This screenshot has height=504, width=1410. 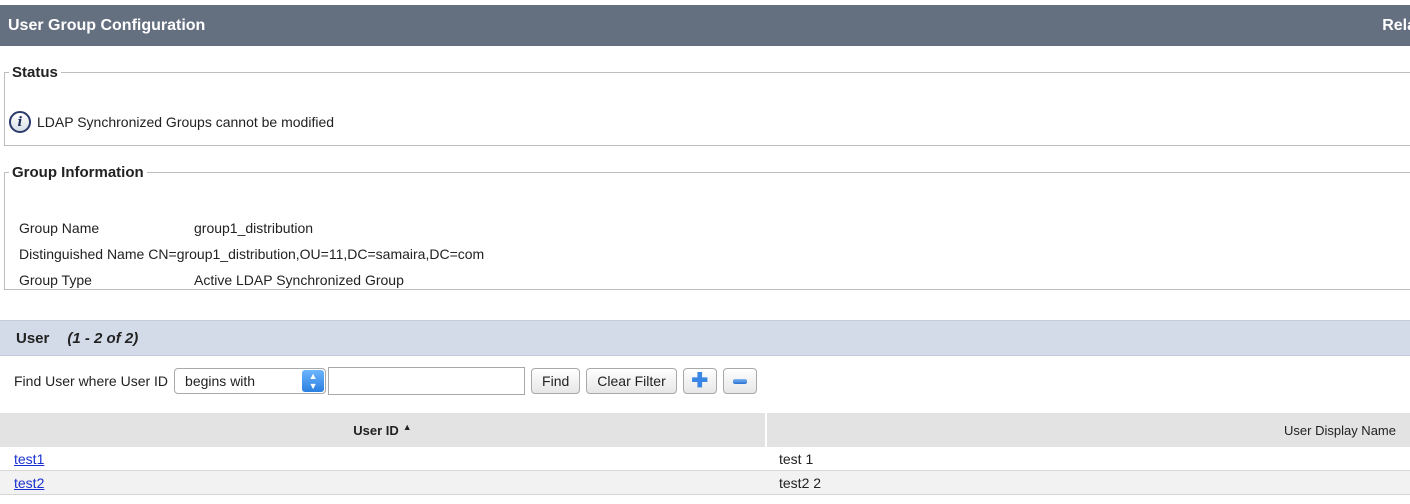 What do you see at coordinates (796, 458) in the screenshot?
I see `display-name-cell: test 1` at bounding box center [796, 458].